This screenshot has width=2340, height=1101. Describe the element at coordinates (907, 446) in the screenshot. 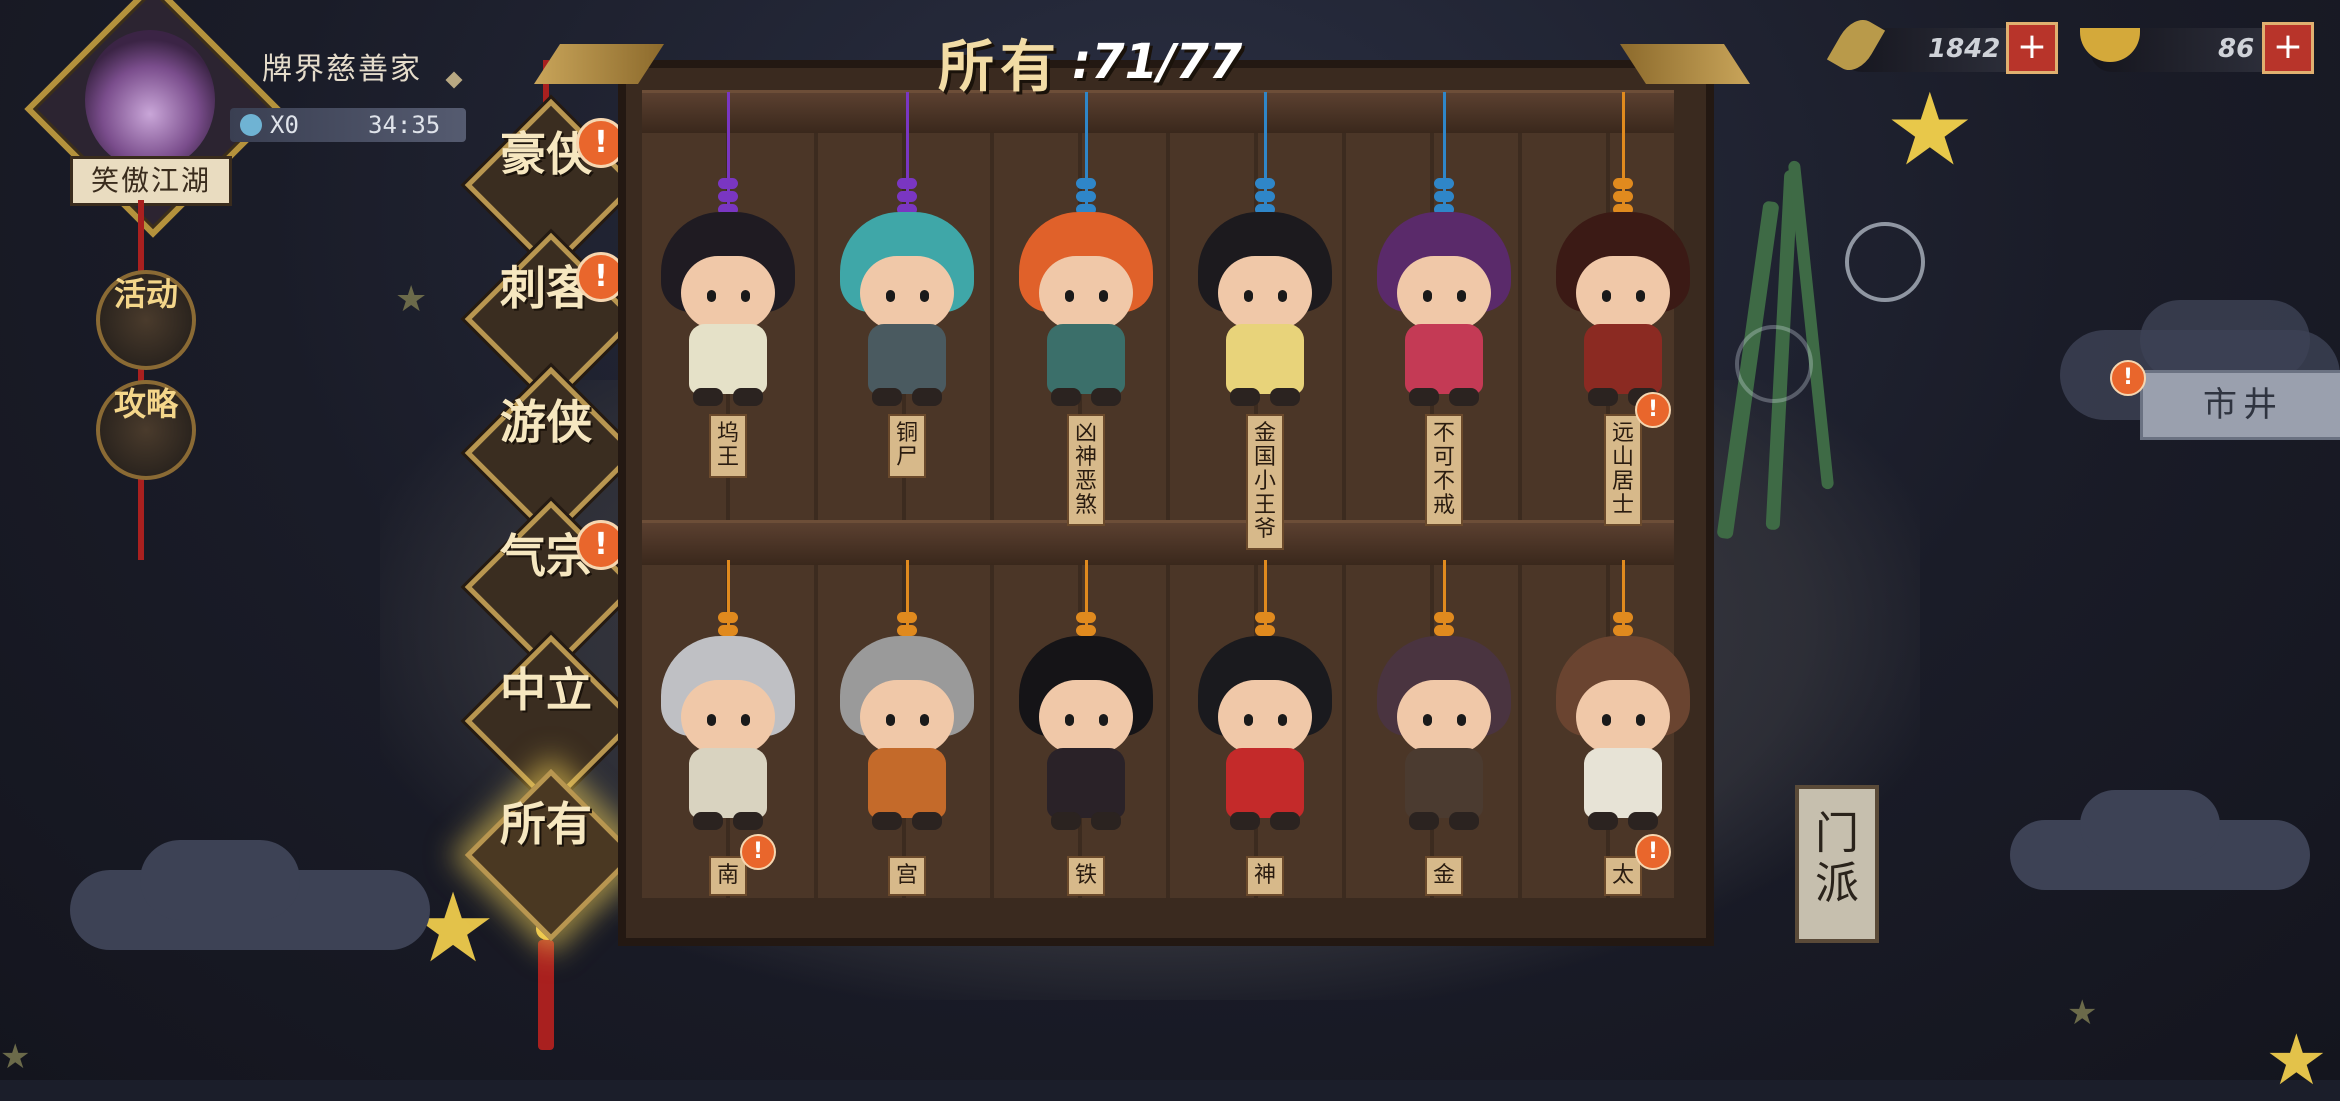

I see `character-name-tag: 铜尸` at that location.